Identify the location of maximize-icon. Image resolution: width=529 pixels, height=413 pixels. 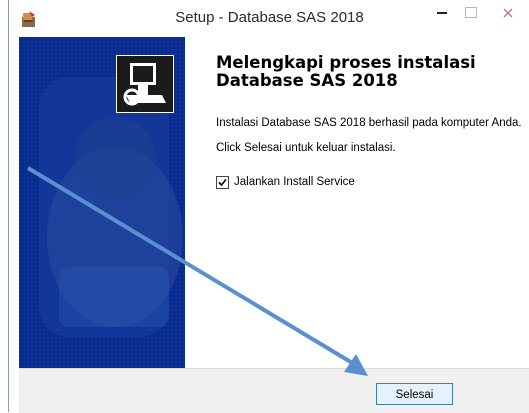
(471, 13).